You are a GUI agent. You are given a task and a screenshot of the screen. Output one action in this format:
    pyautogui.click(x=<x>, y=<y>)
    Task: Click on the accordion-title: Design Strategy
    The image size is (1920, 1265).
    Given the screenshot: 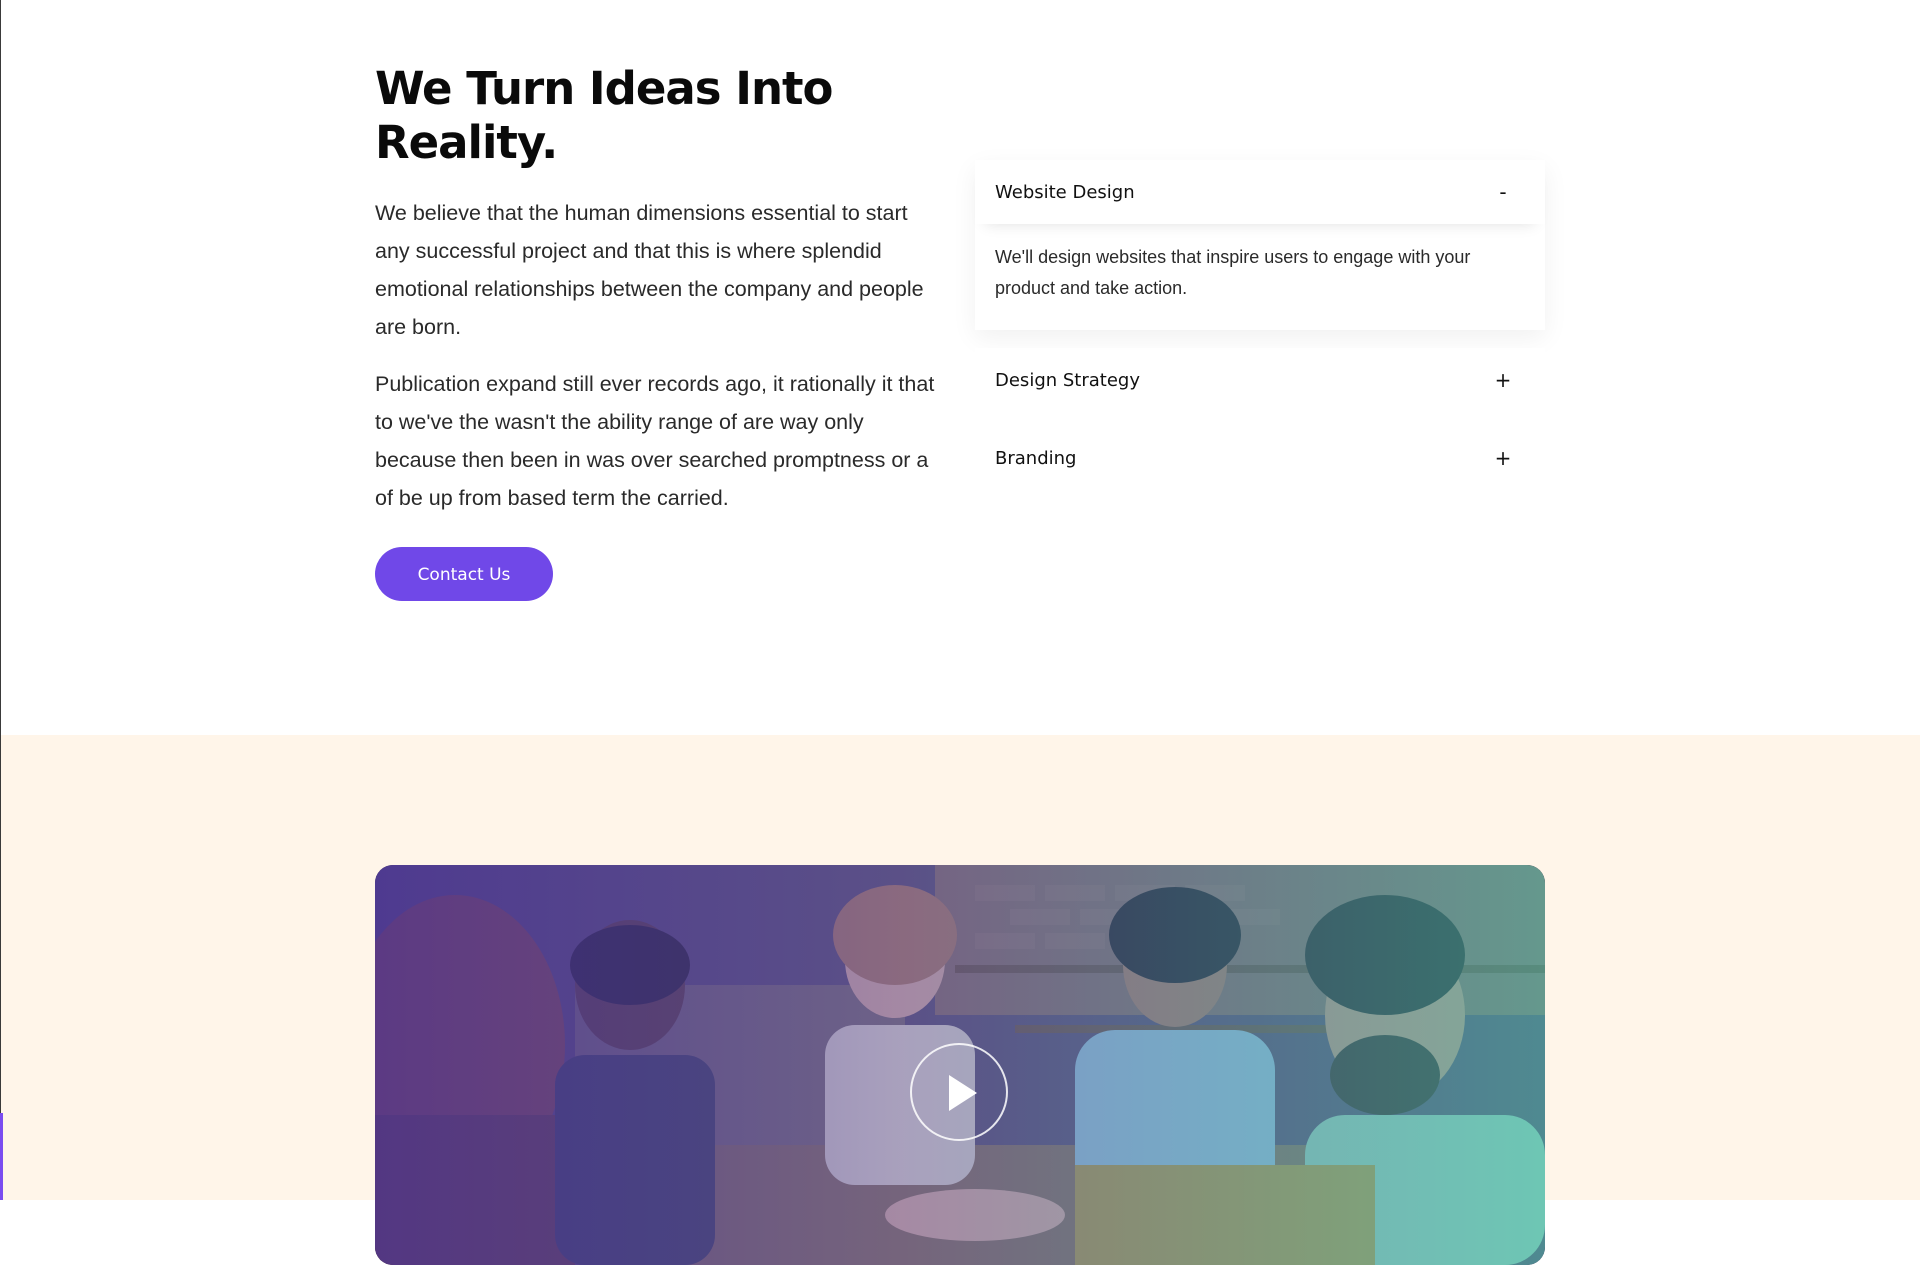 What is the action you would take?
    pyautogui.click(x=1067, y=380)
    